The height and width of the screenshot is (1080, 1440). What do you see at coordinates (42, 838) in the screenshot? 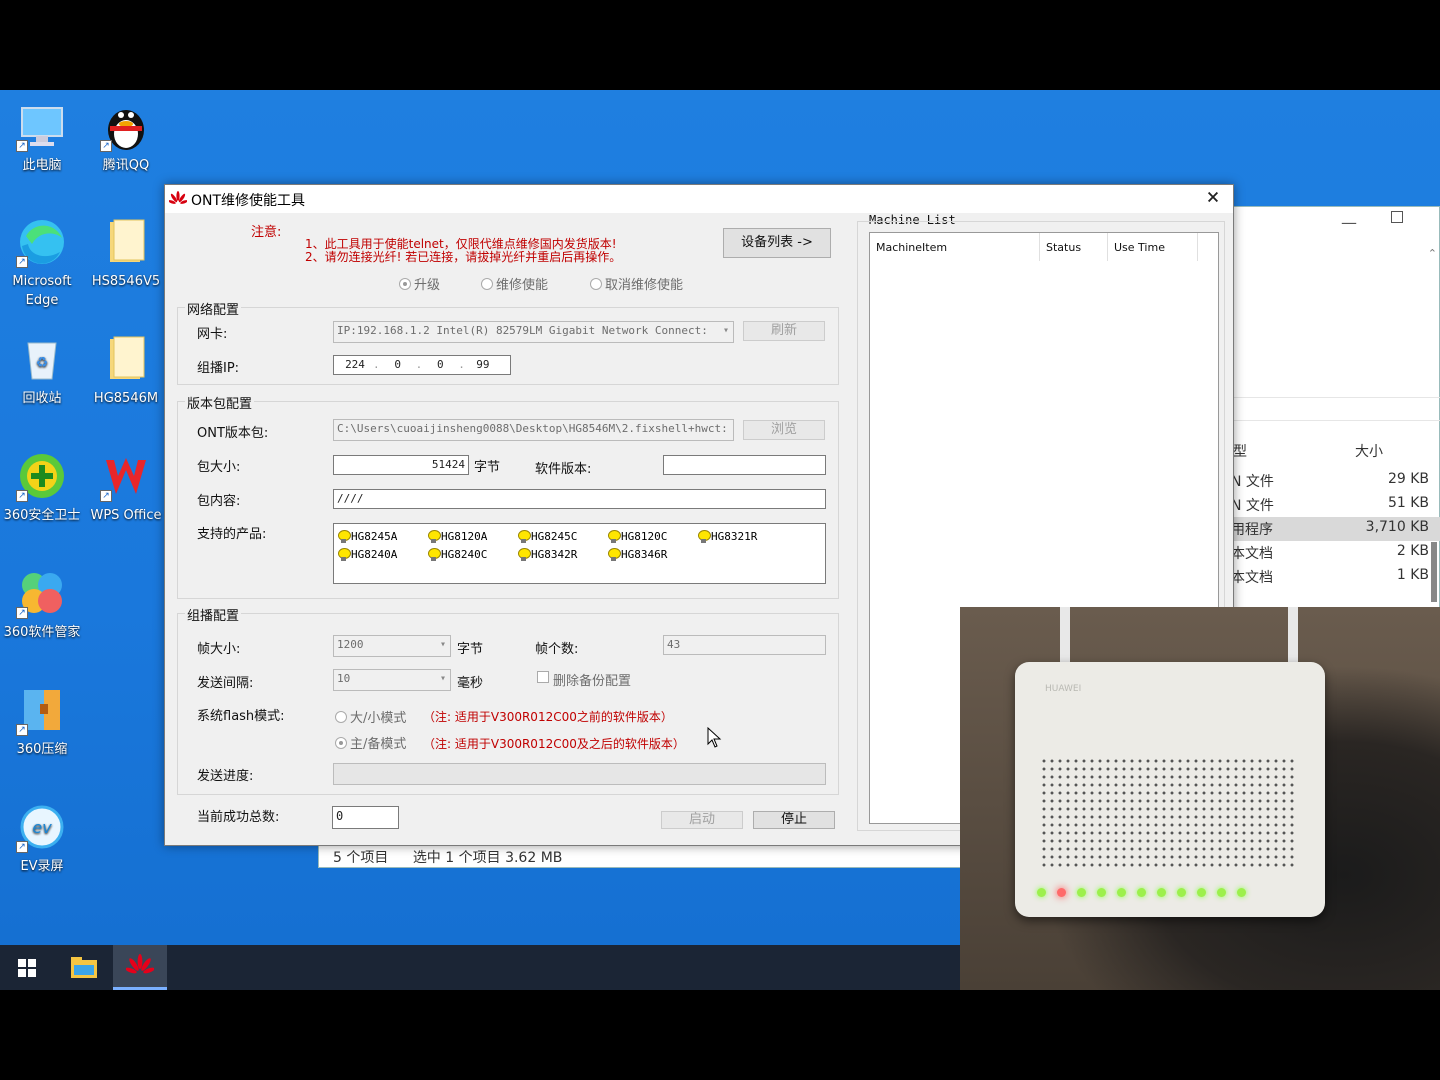
I see `desktop-icon-ev-recorder: ev ↗ EV录屏` at bounding box center [42, 838].